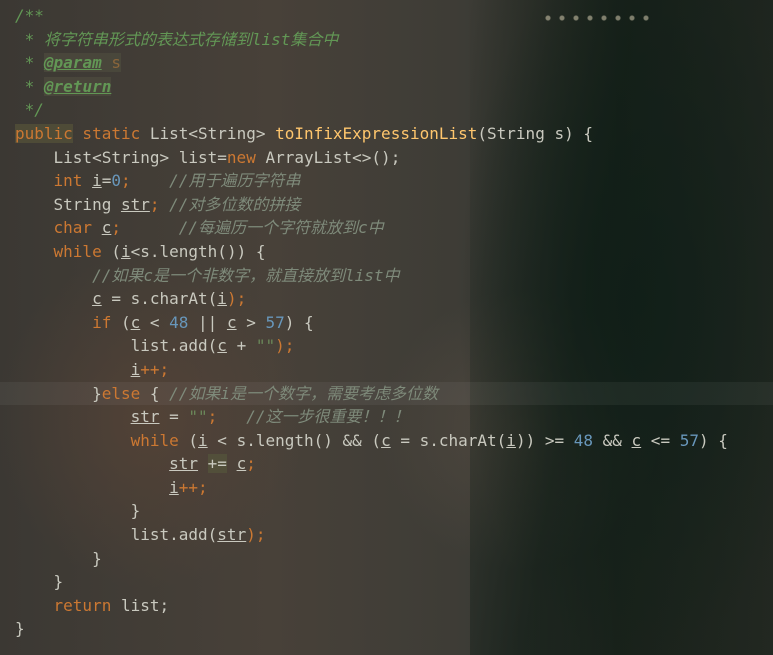 Image resolution: width=773 pixels, height=655 pixels. Describe the element at coordinates (241, 157) in the screenshot. I see `keyword-new: new` at that location.